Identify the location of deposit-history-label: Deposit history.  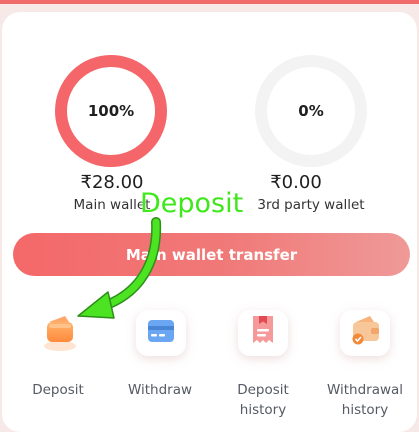
(263, 400).